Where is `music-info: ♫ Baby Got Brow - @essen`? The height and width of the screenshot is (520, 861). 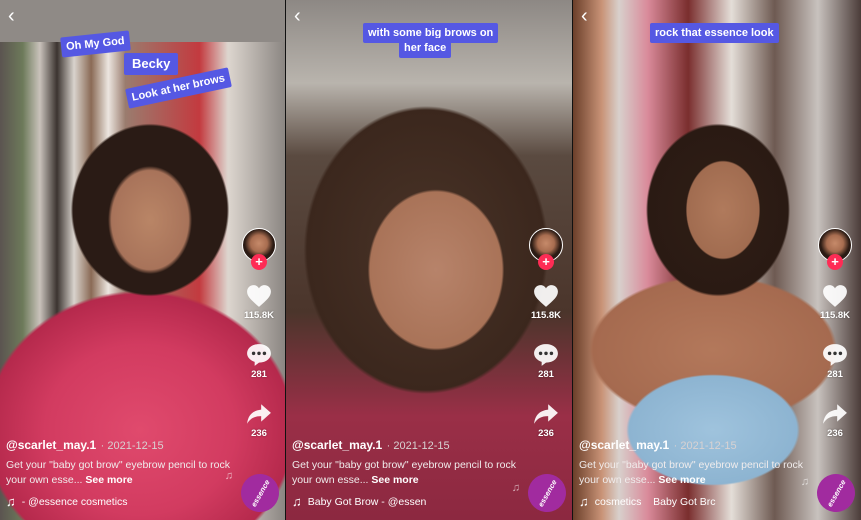
music-info: ♫ Baby Got Brow - @essen is located at coordinates (406, 501).